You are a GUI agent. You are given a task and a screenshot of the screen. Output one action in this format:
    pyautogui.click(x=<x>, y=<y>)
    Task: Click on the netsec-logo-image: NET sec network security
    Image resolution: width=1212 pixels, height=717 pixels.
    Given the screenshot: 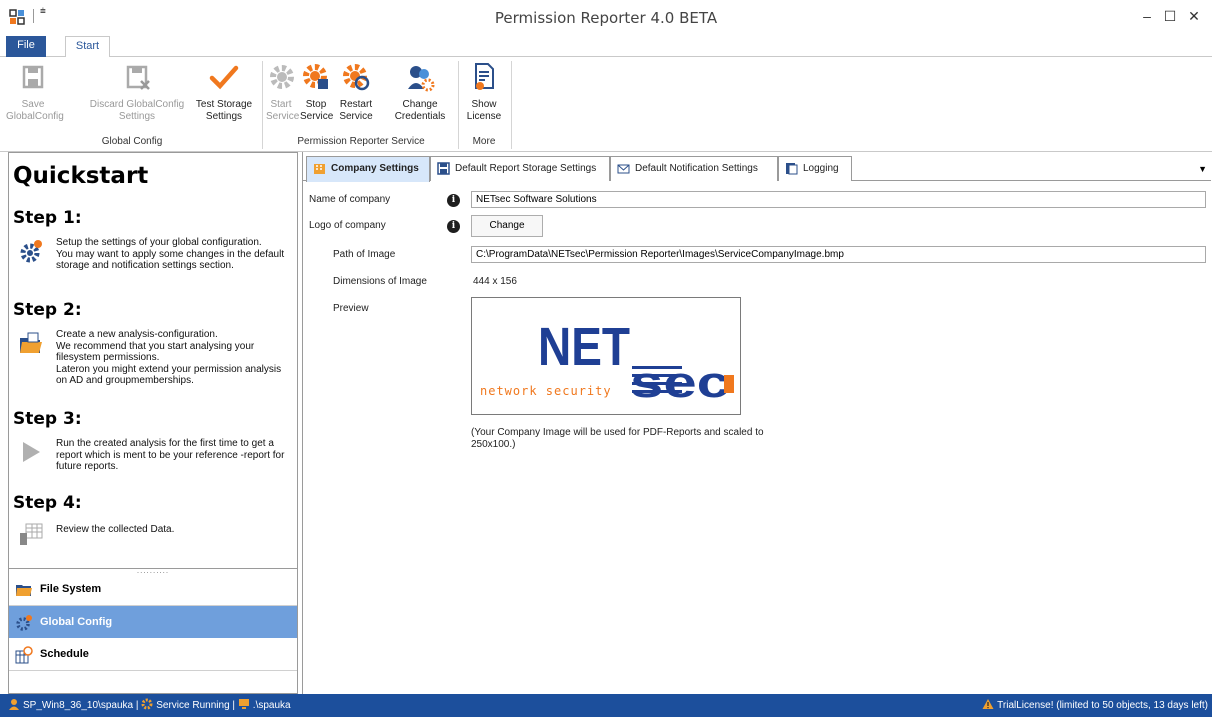 What is the action you would take?
    pyautogui.click(x=607, y=362)
    